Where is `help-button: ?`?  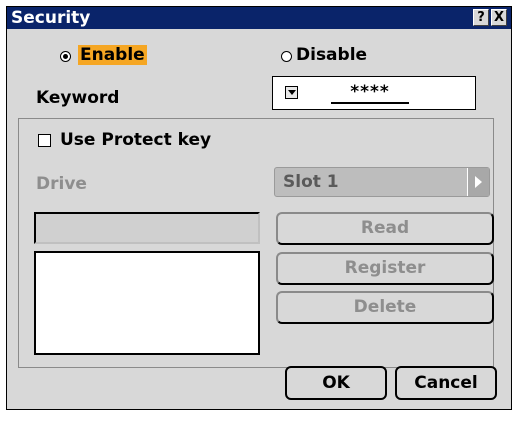 help-button: ? is located at coordinates (481, 17).